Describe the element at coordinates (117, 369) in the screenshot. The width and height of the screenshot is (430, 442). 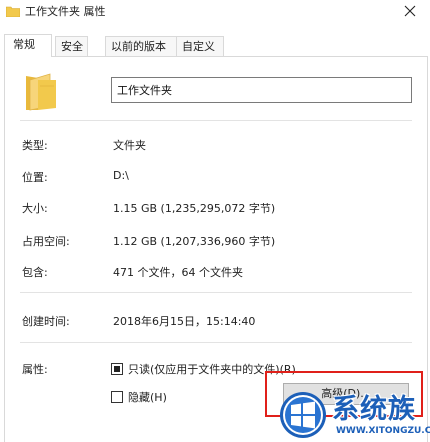
I see `readonly-checkbox` at that location.